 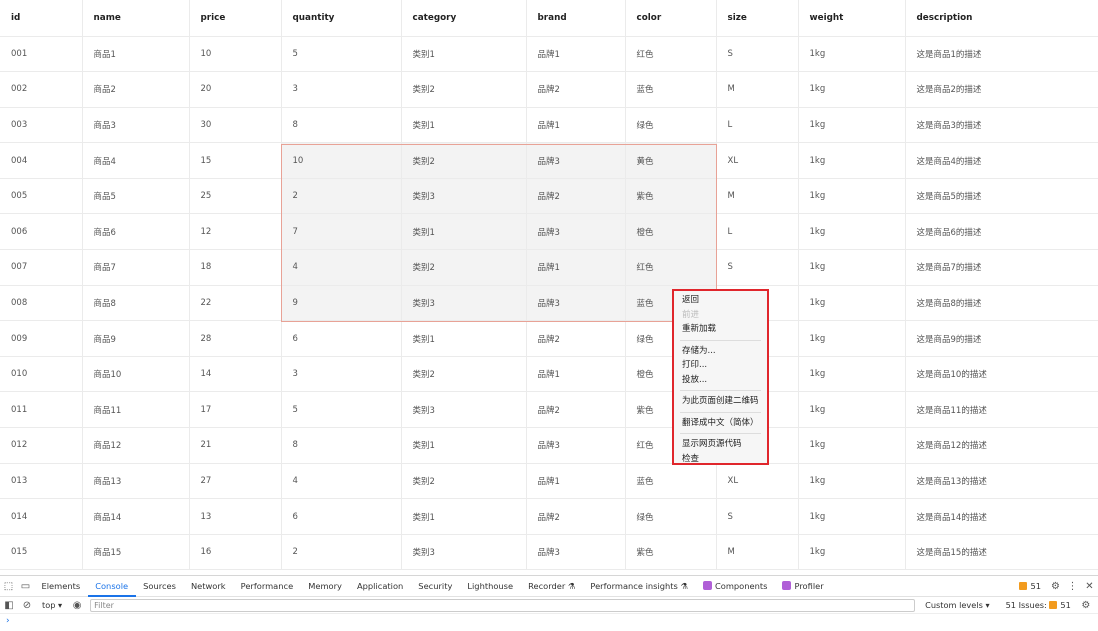 What do you see at coordinates (77, 605) in the screenshot?
I see `live-expression-eye-icon: ◉` at bounding box center [77, 605].